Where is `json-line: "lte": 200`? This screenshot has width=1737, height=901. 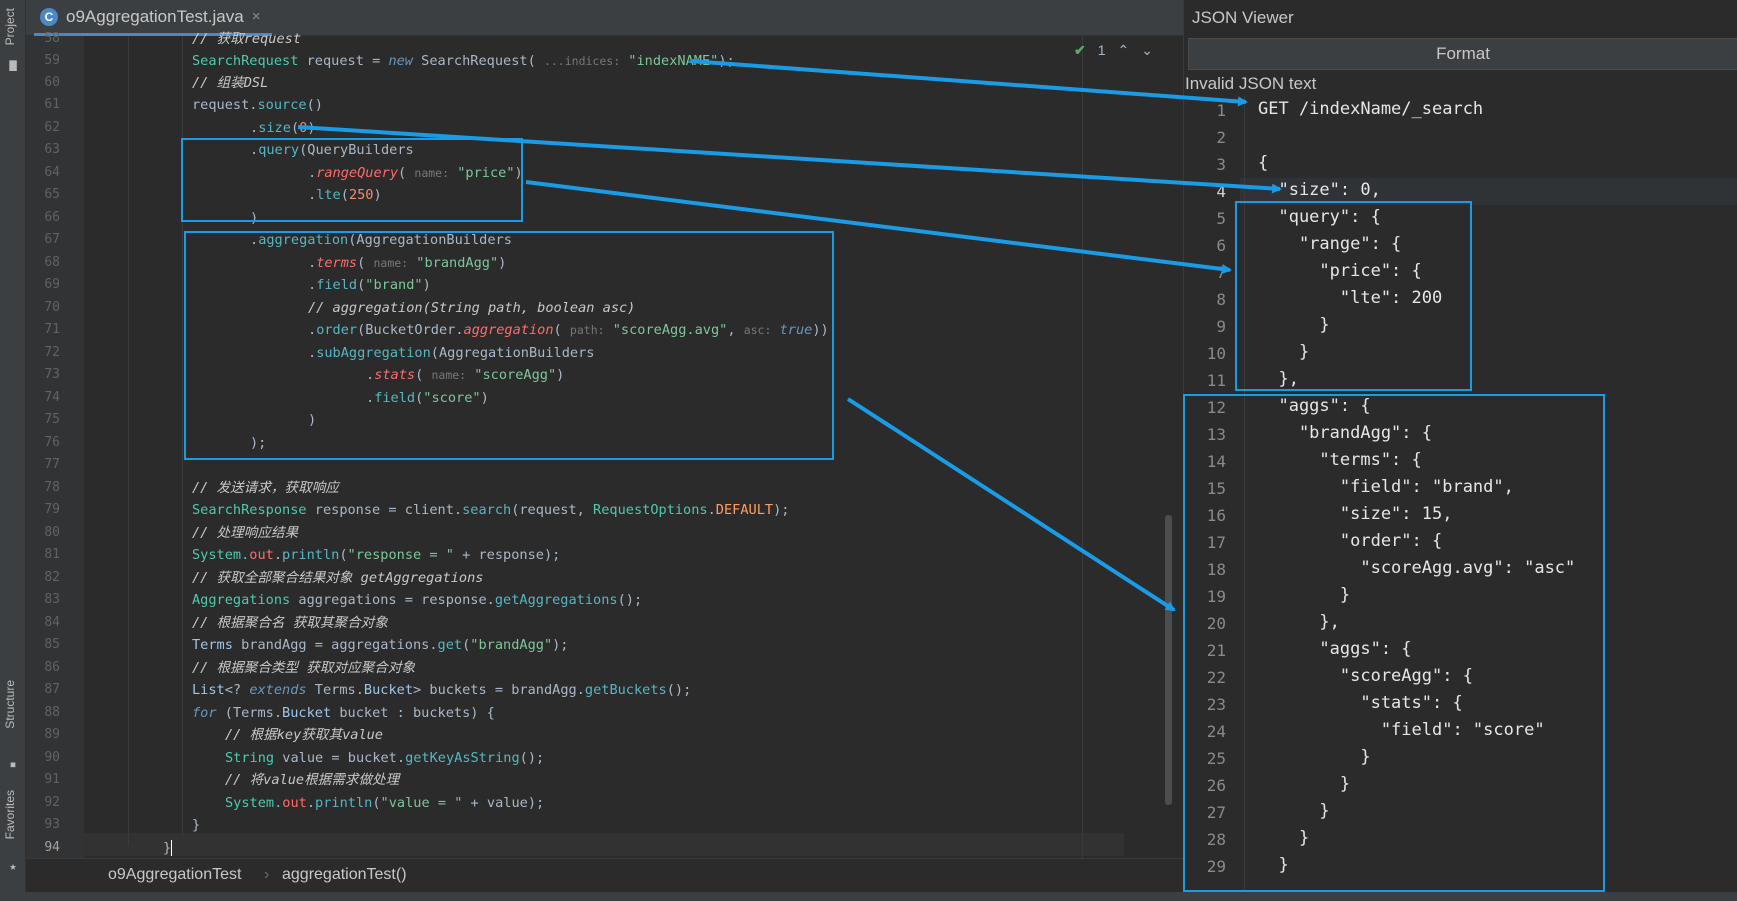 json-line: "lte": 200 is located at coordinates (1350, 298).